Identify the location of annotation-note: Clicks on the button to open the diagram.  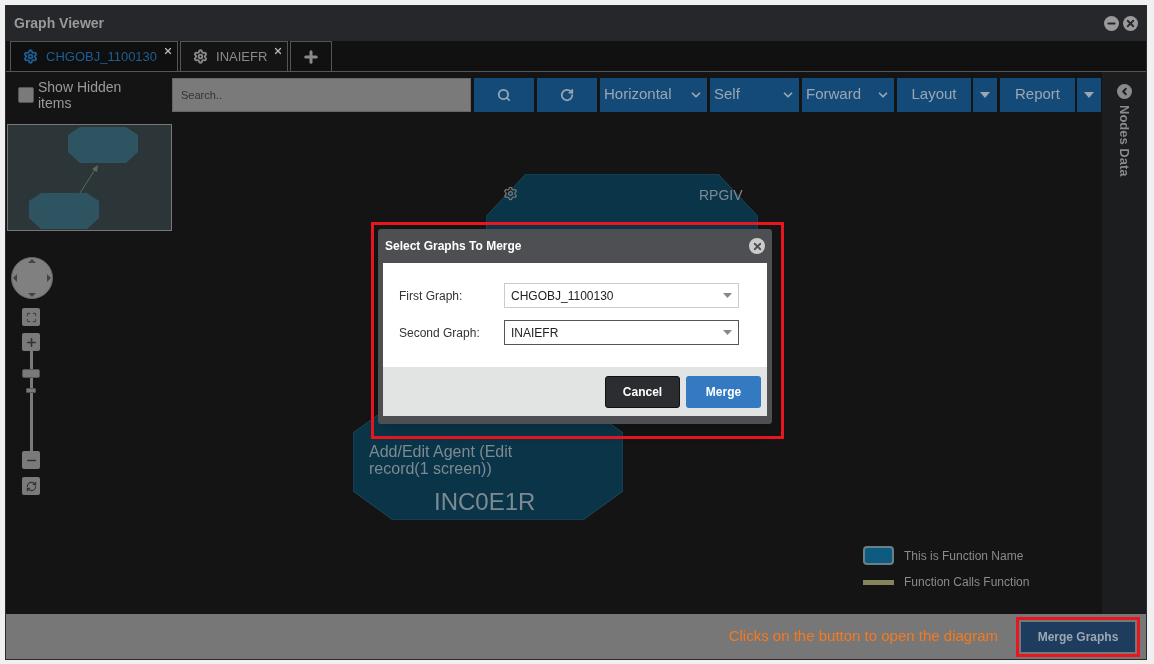
(863, 636).